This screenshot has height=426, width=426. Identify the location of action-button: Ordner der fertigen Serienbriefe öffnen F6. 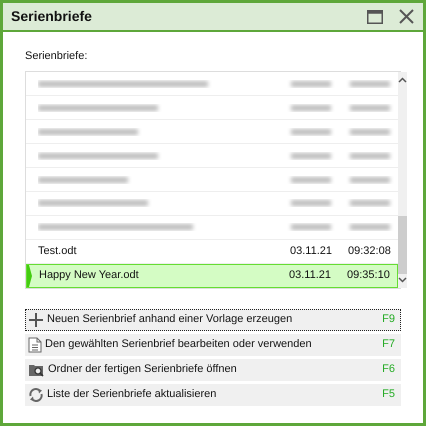
(213, 369).